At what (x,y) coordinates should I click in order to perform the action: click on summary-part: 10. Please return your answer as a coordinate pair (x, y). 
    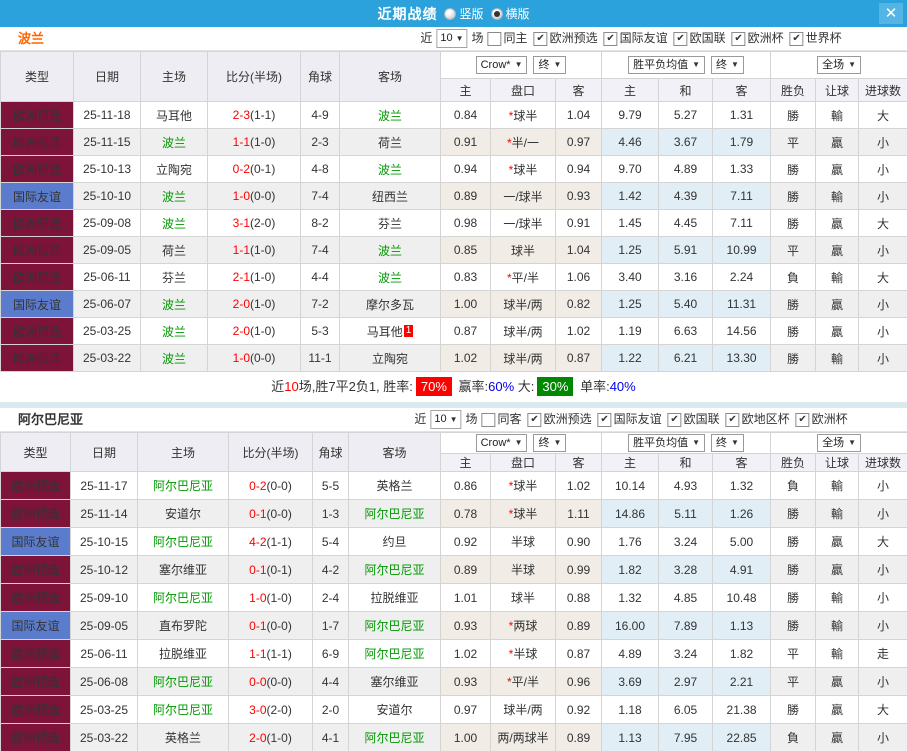
    Looking at the image, I should click on (291, 386).